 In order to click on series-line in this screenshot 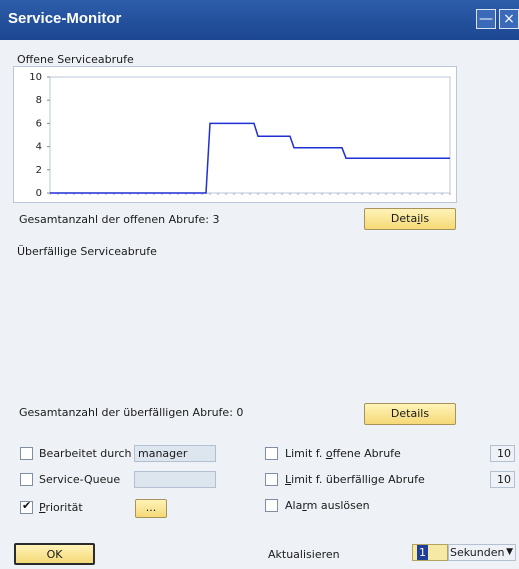, I will do `click(250, 158)`.